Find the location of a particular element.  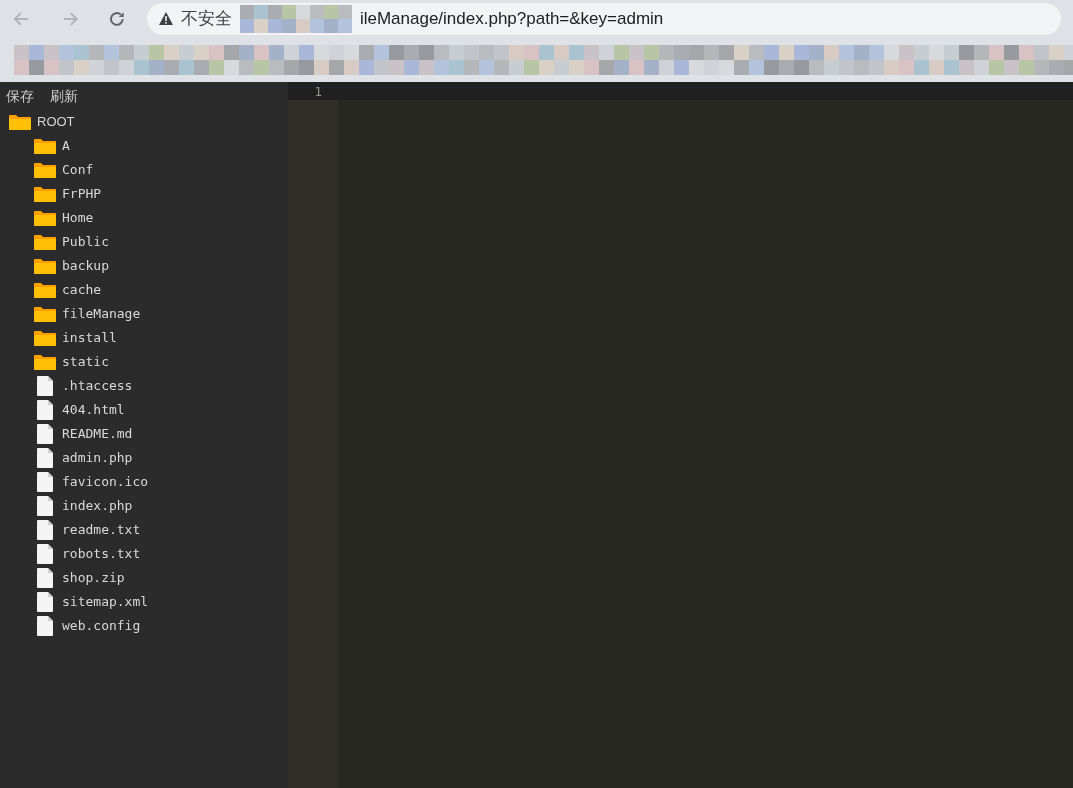

tree-item: favicon.ico is located at coordinates (78, 482).